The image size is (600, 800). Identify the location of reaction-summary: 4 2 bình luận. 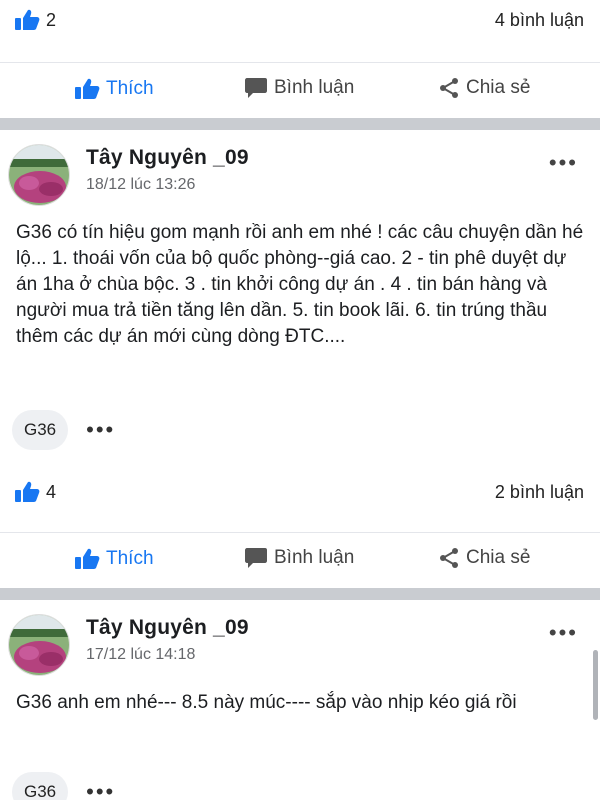
(300, 492).